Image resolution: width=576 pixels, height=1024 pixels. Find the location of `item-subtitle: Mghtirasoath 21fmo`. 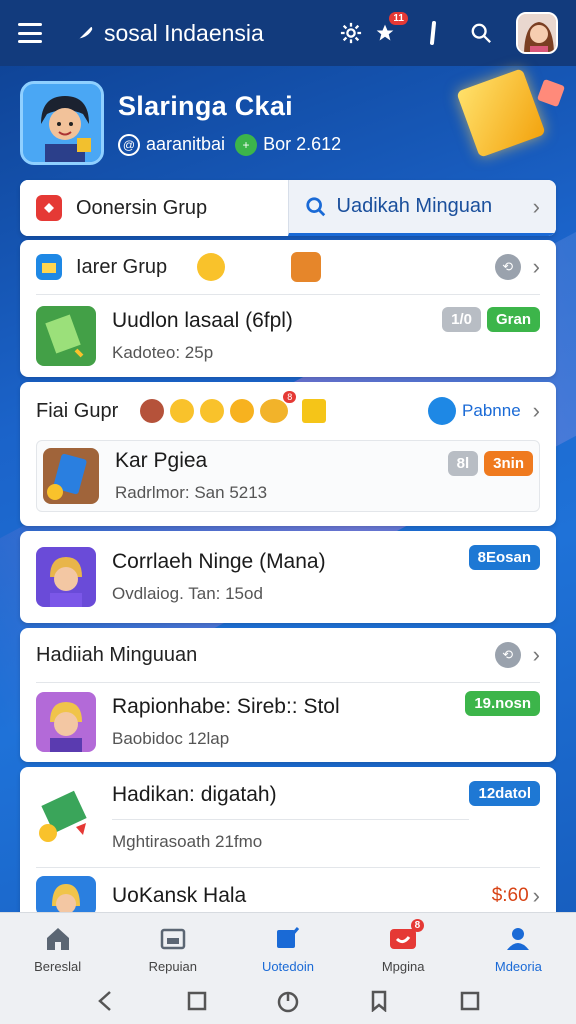

item-subtitle: Mghtirasoath 21fmo is located at coordinates (187, 841).